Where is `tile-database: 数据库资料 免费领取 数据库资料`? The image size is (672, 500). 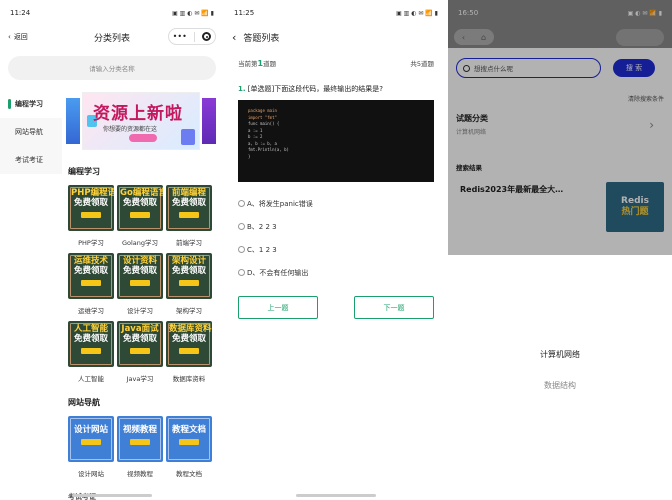
tile-database: 数据库资料 免费领取 数据库资料 is located at coordinates (189, 352).